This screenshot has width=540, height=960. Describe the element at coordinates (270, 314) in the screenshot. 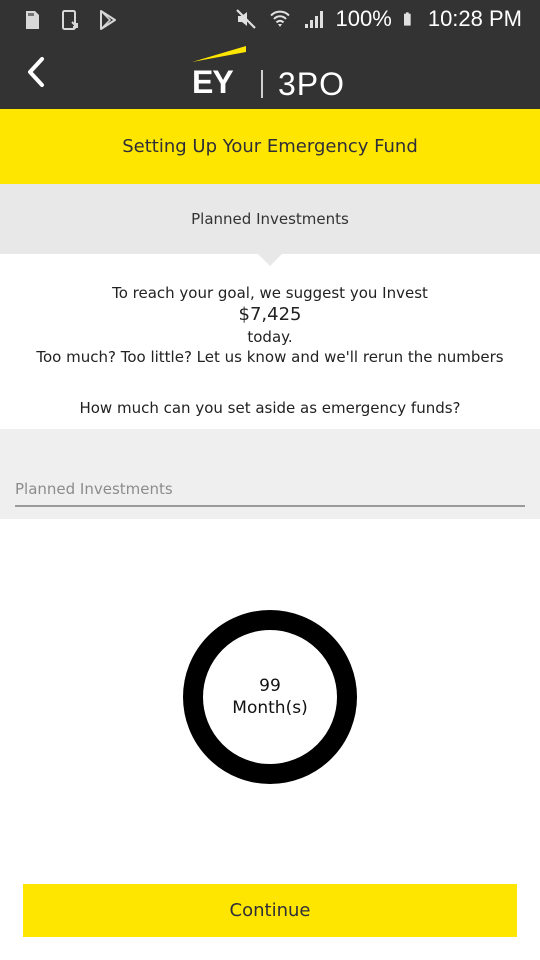

I see `suggested-amount: $7,425` at that location.